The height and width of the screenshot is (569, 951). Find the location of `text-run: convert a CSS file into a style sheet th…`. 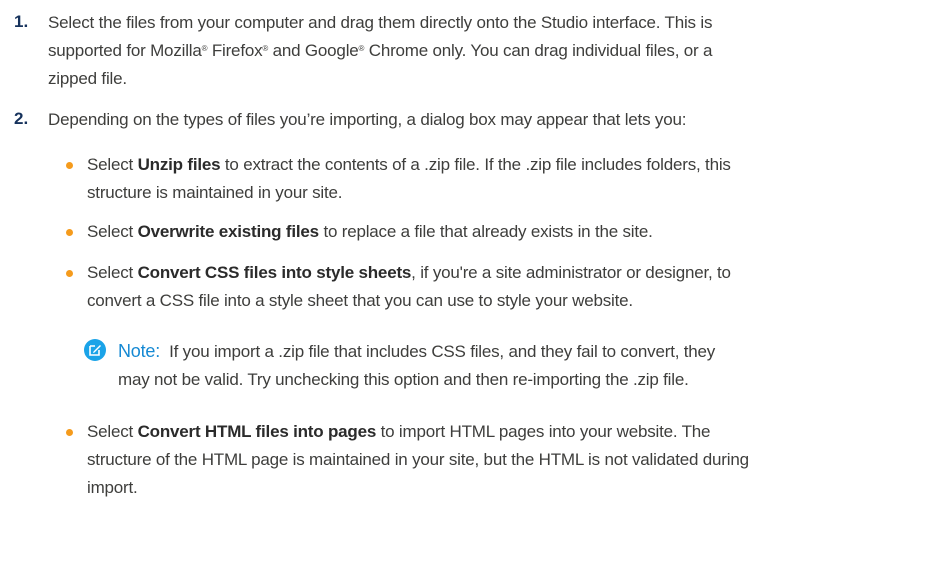

text-run: convert a CSS file into a style sheet th… is located at coordinates (360, 300).